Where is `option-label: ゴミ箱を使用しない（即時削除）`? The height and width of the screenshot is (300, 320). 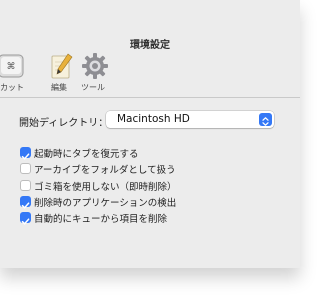
option-label: ゴミ箱を使用しない（即時削除） is located at coordinates (105, 187).